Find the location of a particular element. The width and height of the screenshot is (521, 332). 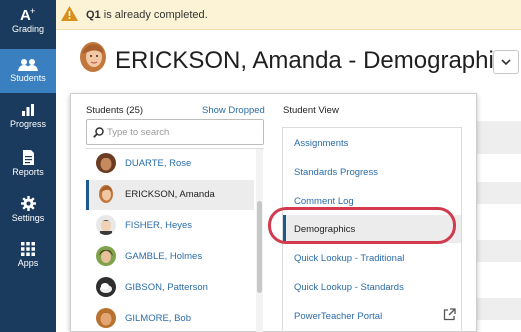

nav-item-progress: Progress is located at coordinates (28, 122).